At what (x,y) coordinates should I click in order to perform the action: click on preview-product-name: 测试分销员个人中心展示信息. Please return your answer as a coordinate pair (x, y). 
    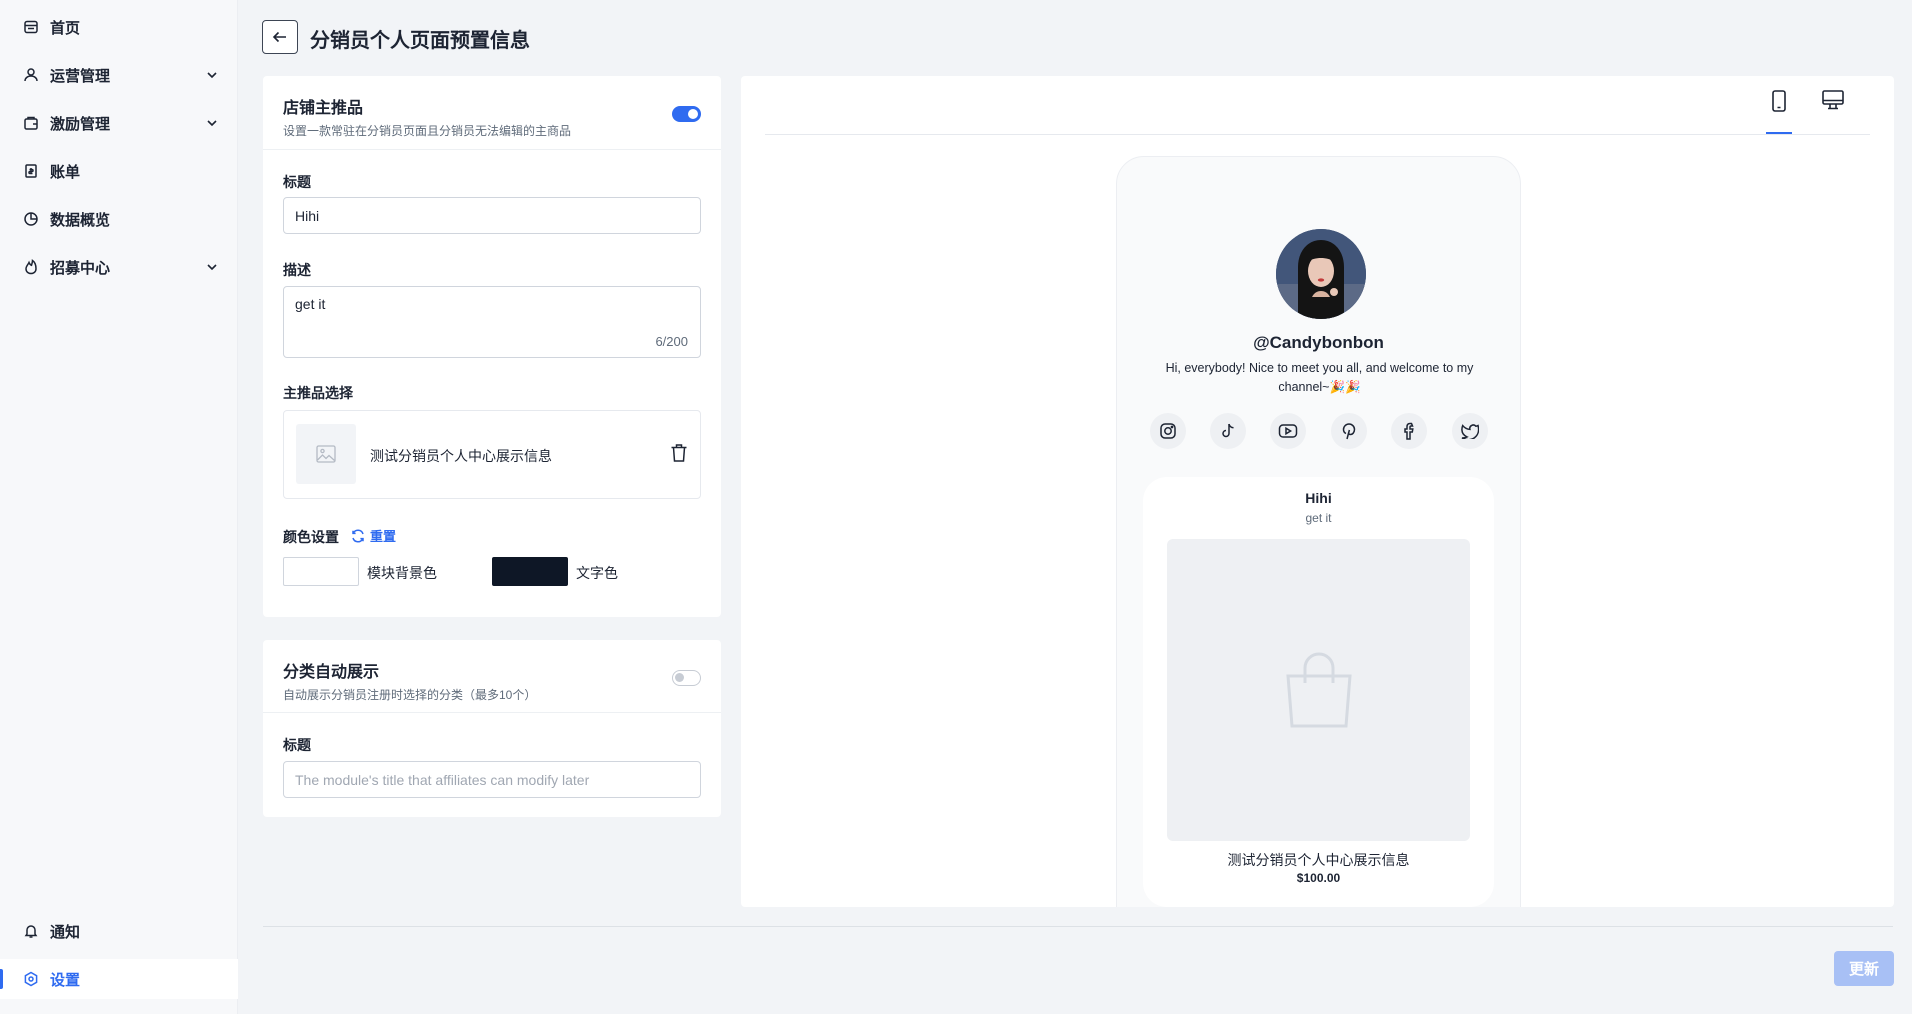
    Looking at the image, I should click on (1318, 860).